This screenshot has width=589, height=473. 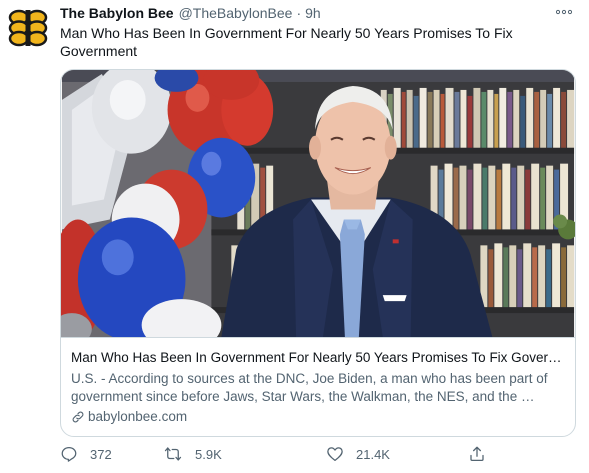 What do you see at coordinates (236, 13) in the screenshot?
I see `author-handle: @TheBabylonBee` at bounding box center [236, 13].